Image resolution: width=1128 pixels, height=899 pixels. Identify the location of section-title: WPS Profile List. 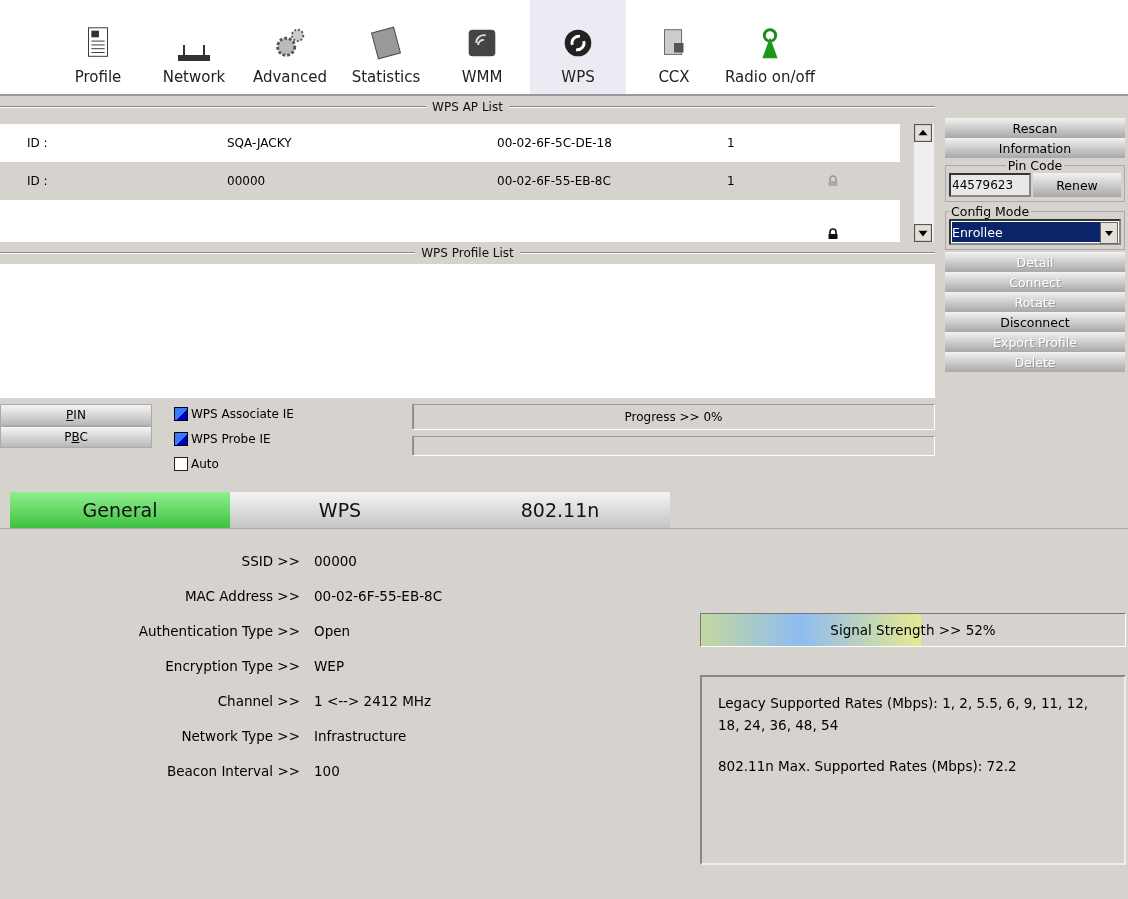
(467, 253).